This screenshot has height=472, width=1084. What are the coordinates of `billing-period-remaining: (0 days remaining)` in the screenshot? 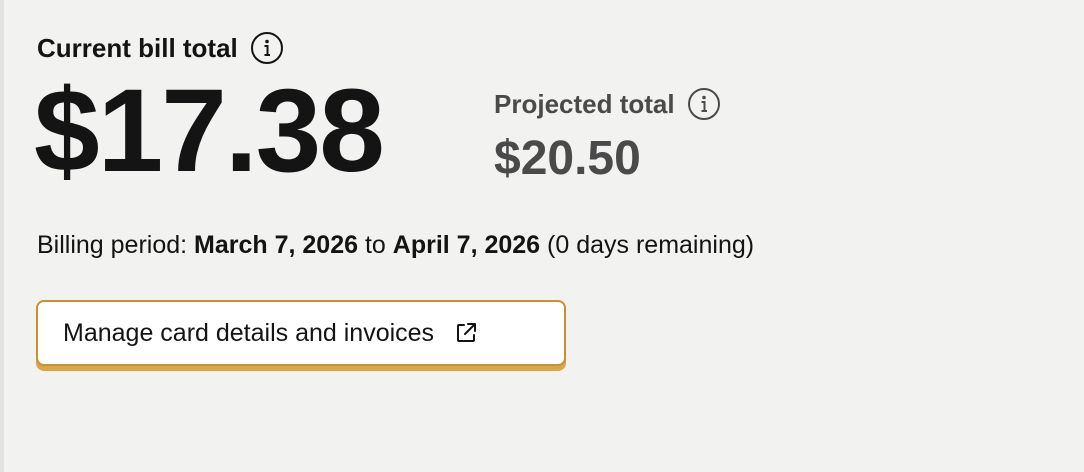 It's located at (647, 245).